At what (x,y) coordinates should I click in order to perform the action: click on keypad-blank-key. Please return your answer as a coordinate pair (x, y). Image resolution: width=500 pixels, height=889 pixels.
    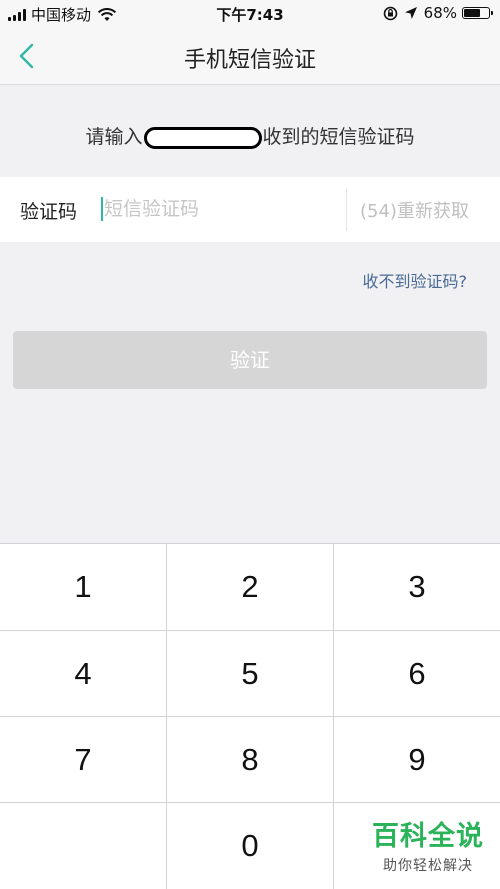
    Looking at the image, I should click on (83, 846).